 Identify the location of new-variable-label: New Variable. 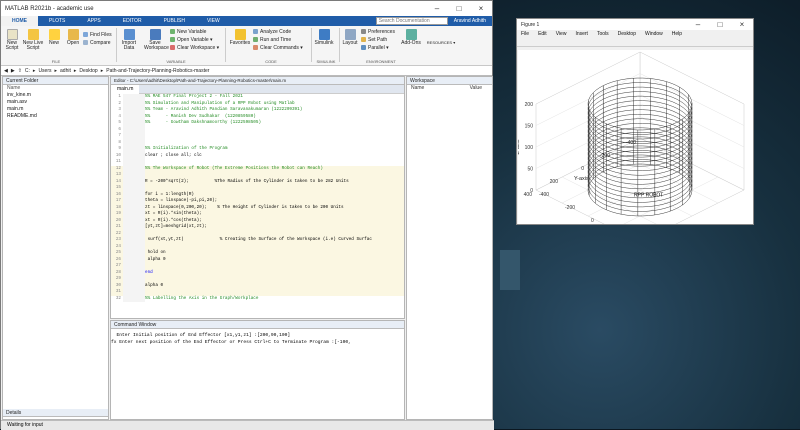
(192, 32).